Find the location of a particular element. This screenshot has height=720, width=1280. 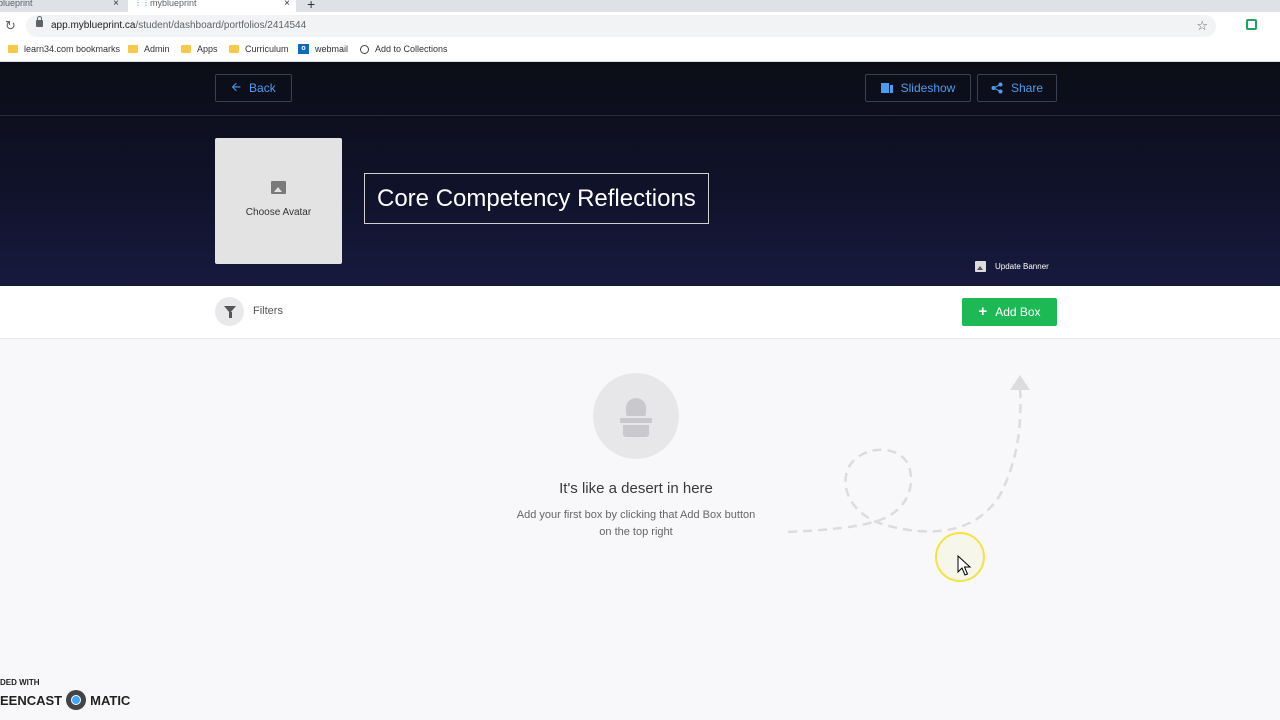

new-tab-icon: + is located at coordinates (311, 6).